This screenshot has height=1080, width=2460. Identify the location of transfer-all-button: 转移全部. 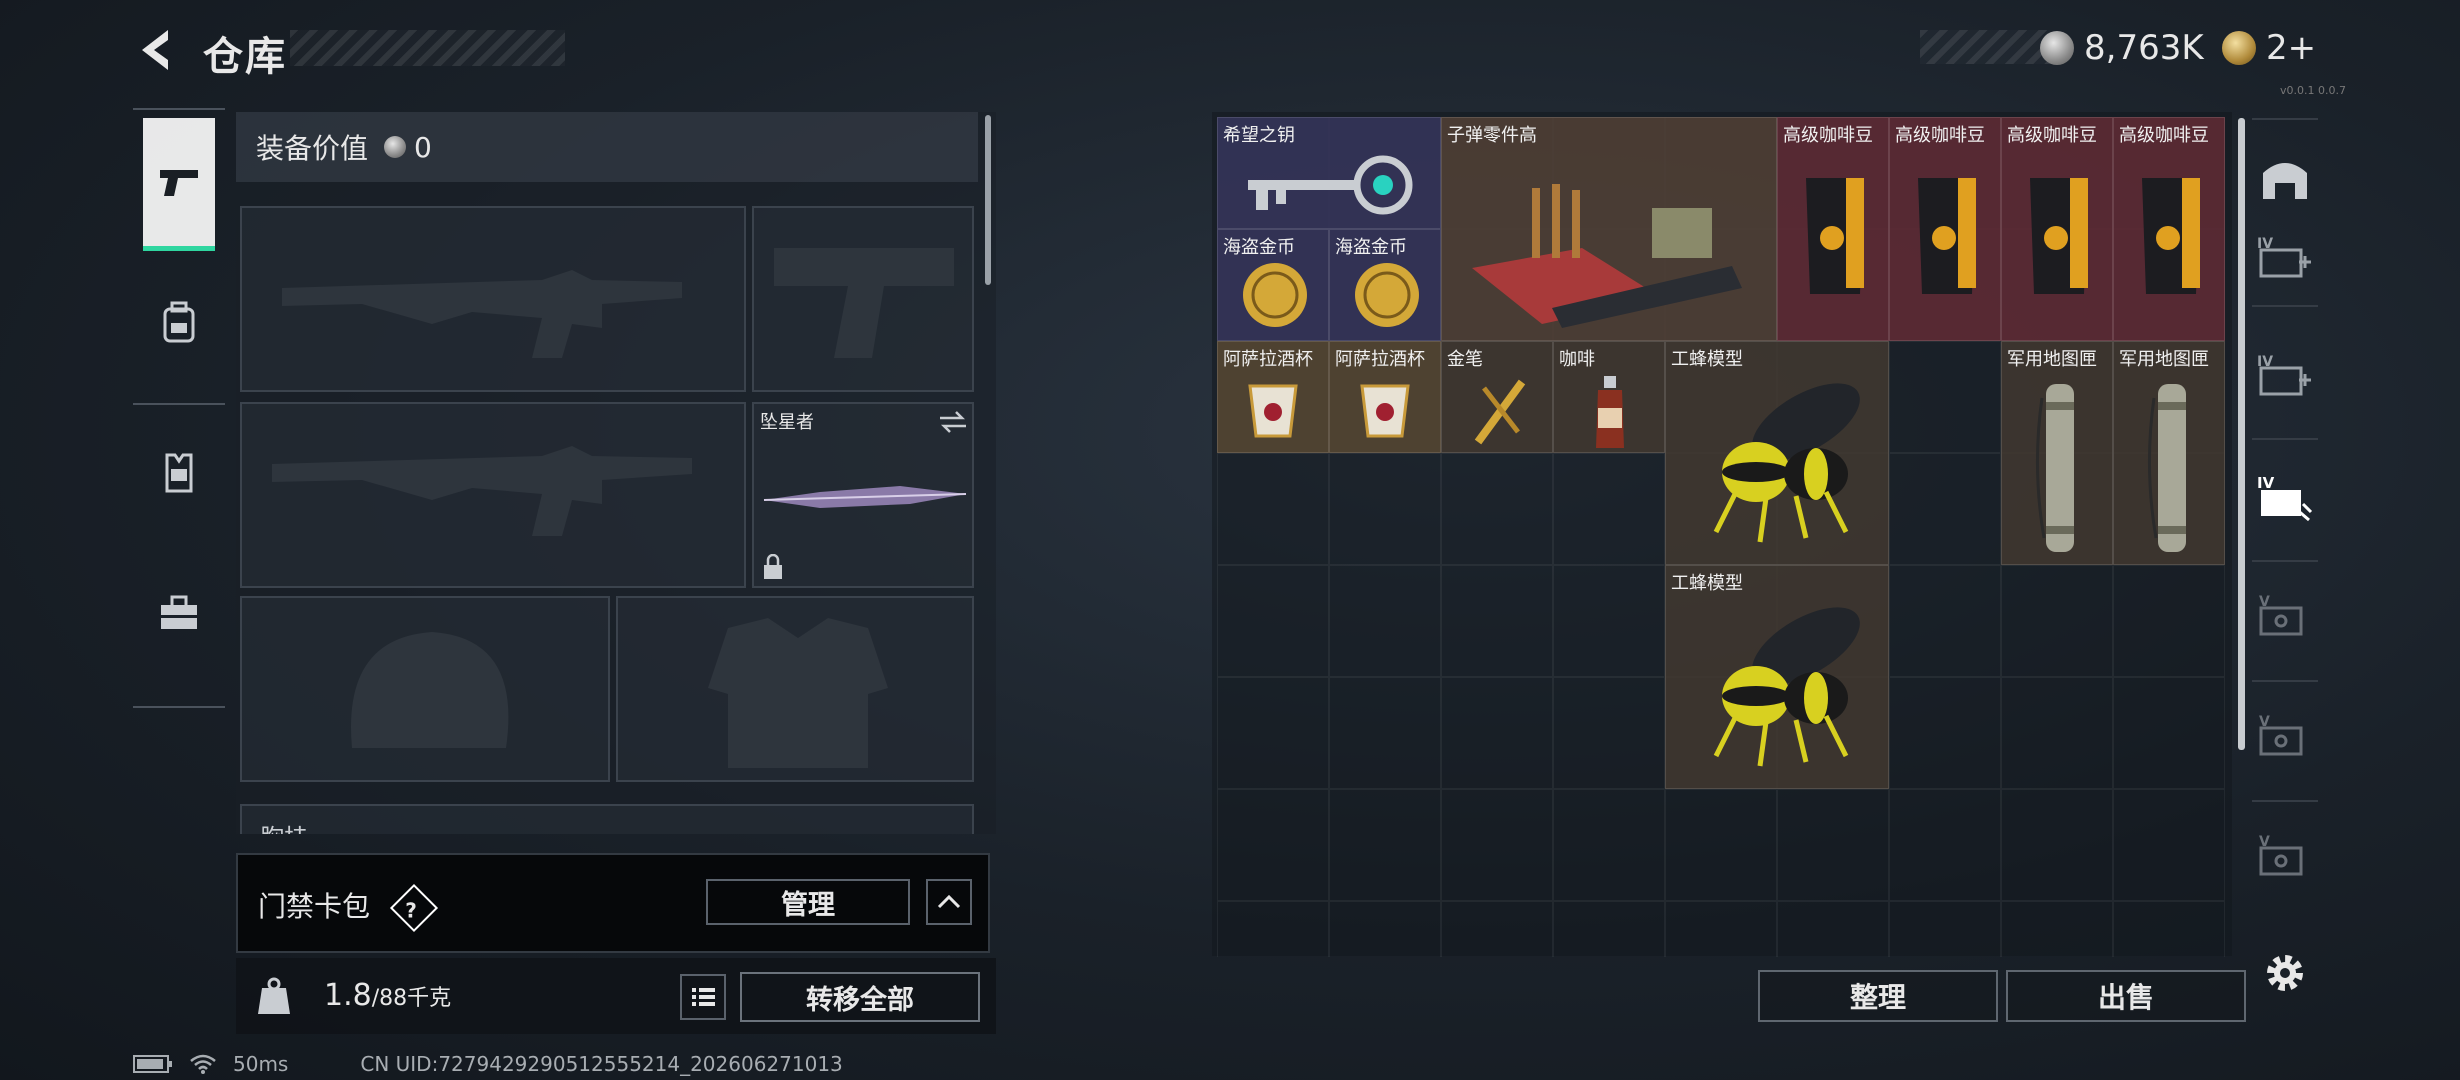
(860, 997).